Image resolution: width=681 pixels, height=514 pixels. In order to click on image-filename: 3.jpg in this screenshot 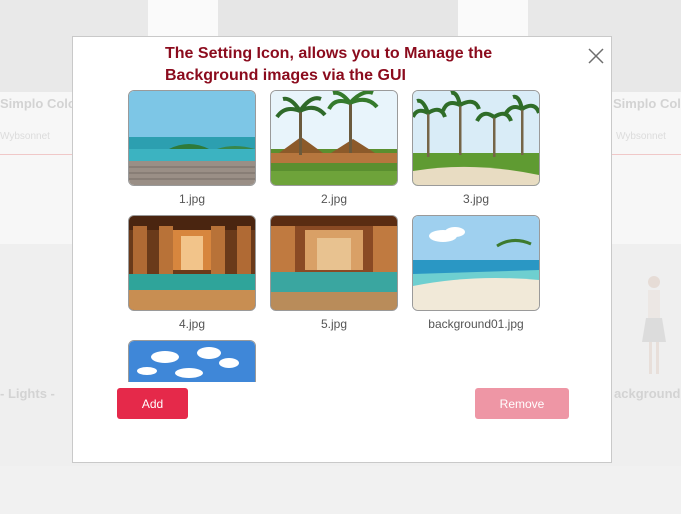, I will do `click(476, 199)`.